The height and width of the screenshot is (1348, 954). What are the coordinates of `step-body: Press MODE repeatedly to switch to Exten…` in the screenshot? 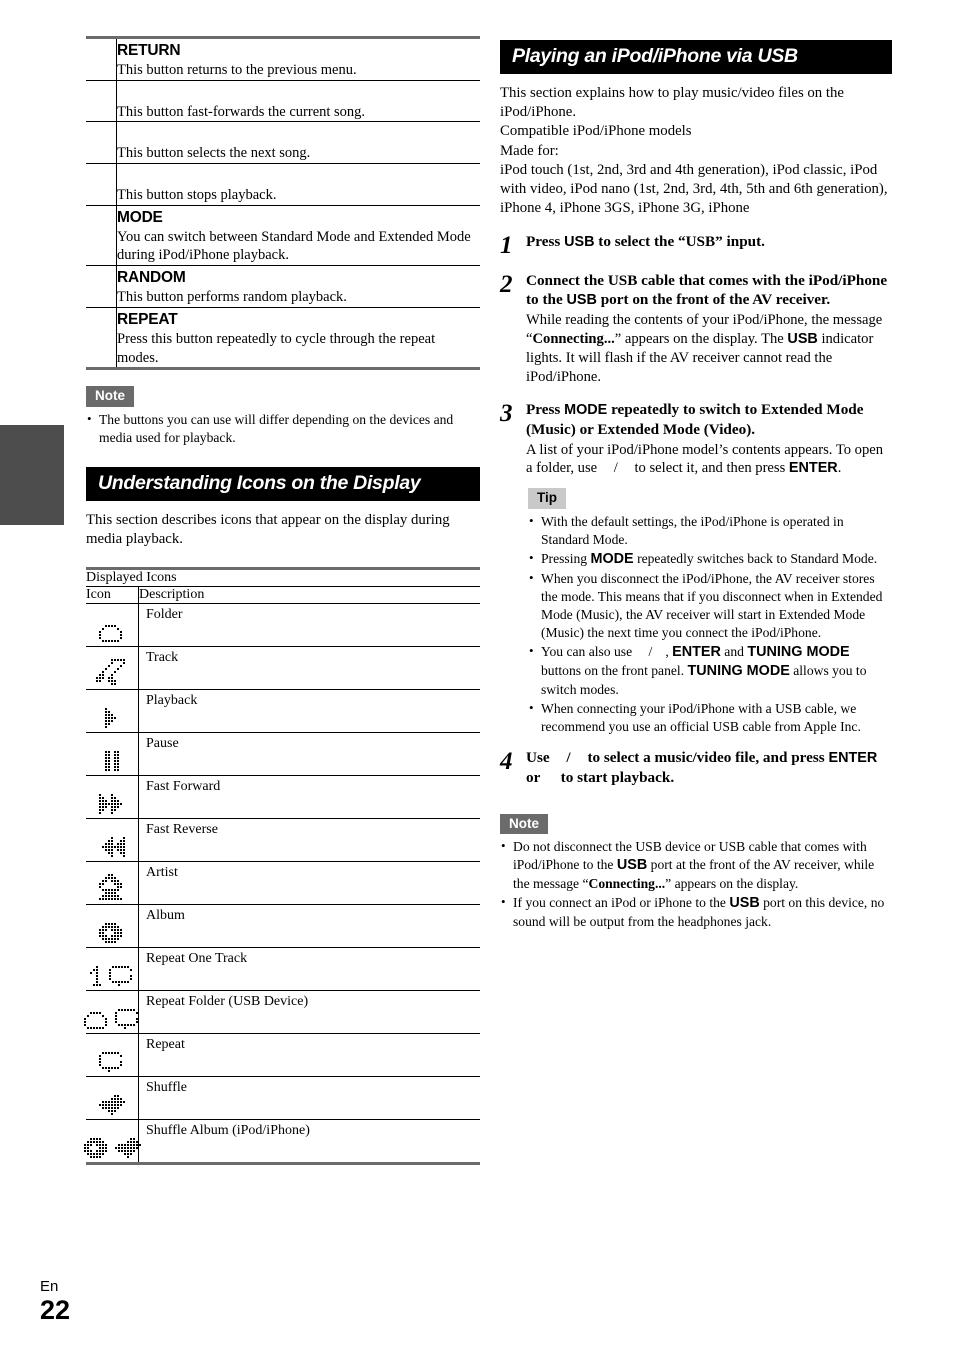 It's located at (709, 439).